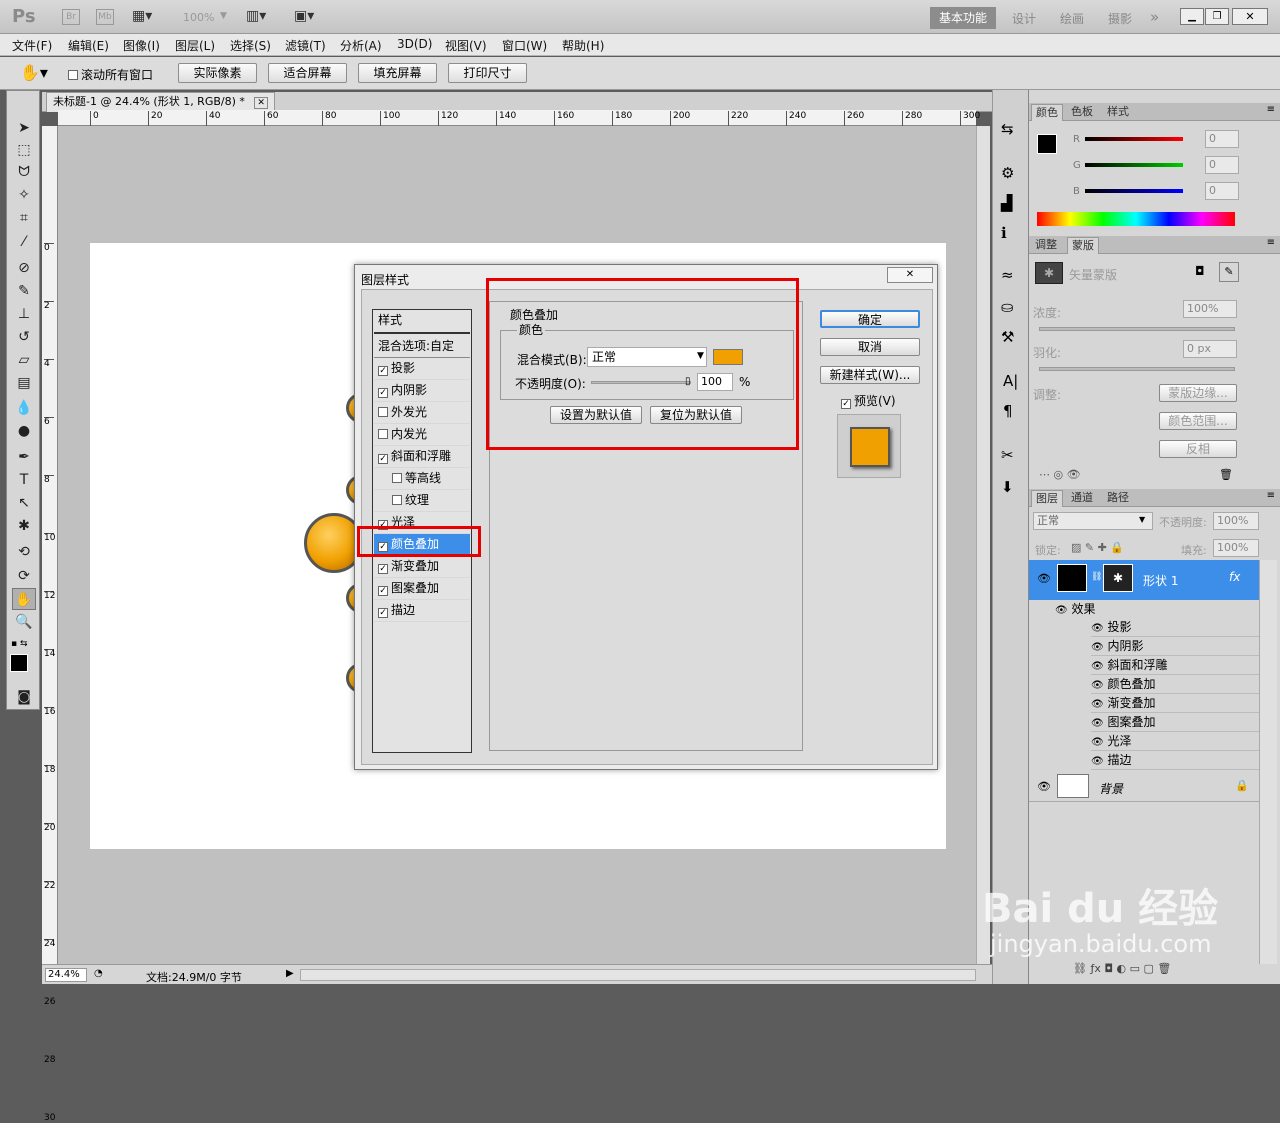  Describe the element at coordinates (1097, 547) in the screenshot. I see `lock-icons: ▨ ✎ ✚ 🔒` at that location.